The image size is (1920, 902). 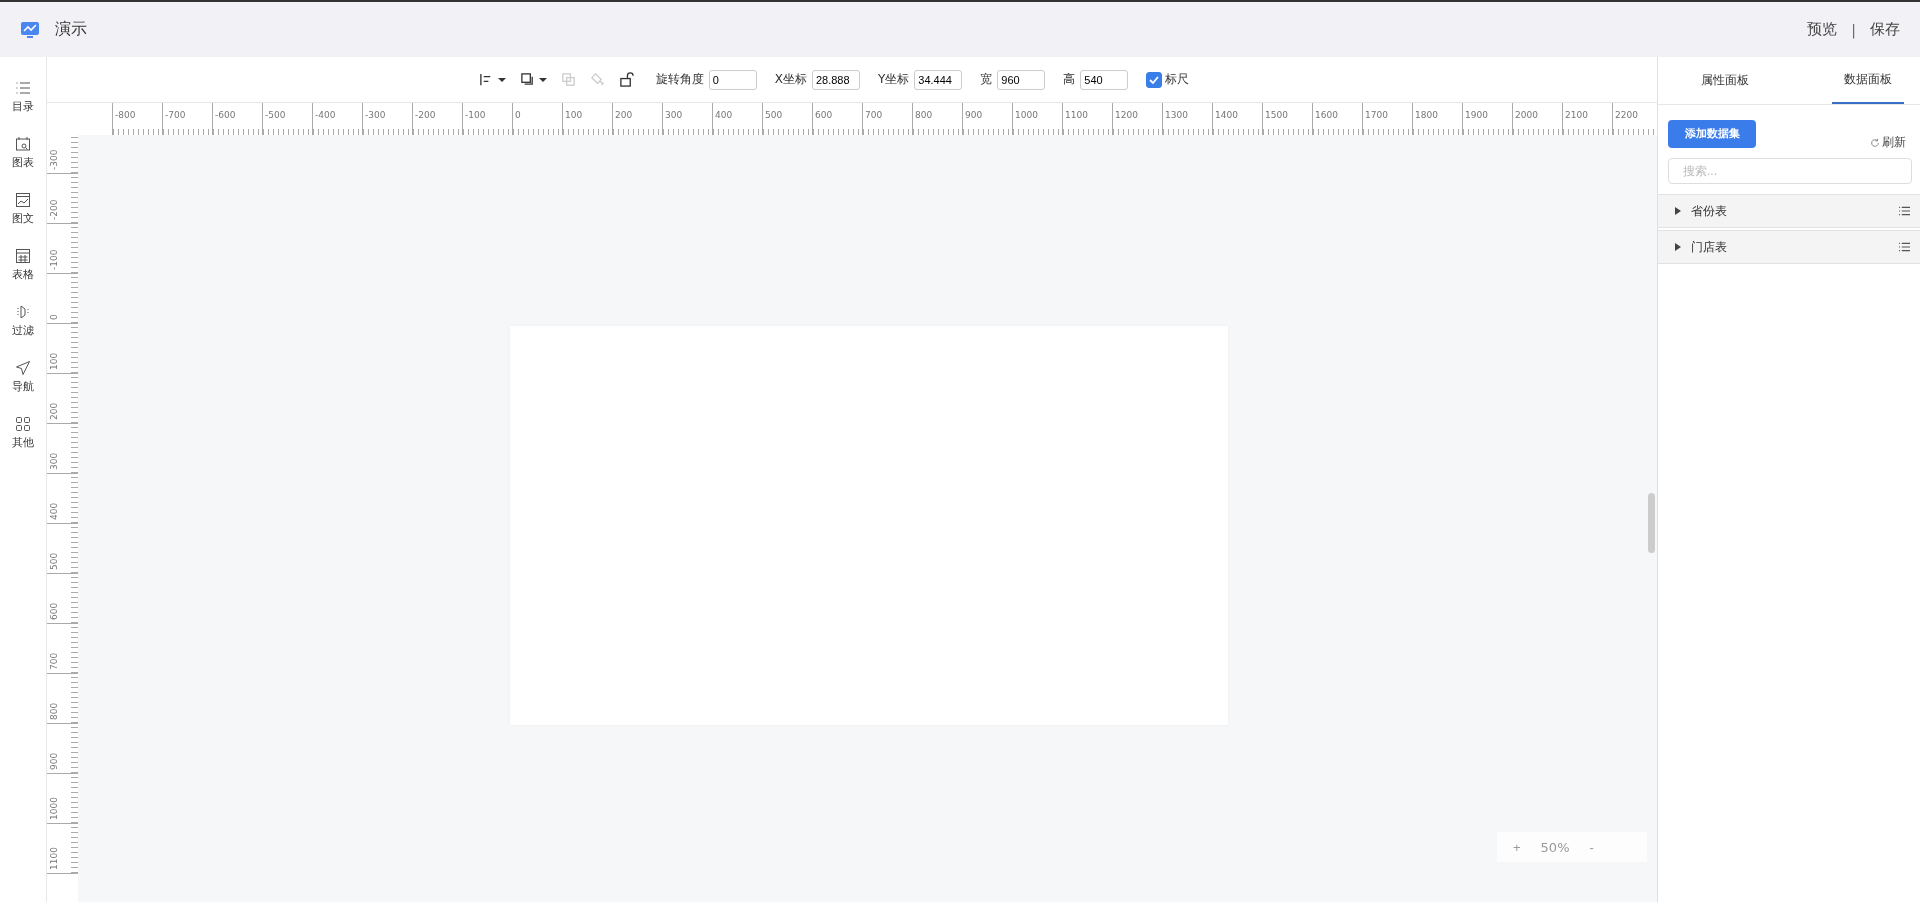 I want to click on field-label: X坐标, so click(x=790, y=79).